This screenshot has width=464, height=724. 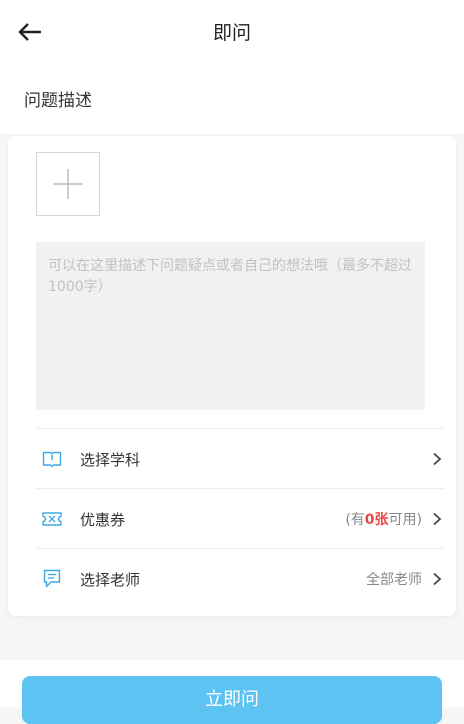 I want to click on coupon-count: 0张, so click(x=376, y=520).